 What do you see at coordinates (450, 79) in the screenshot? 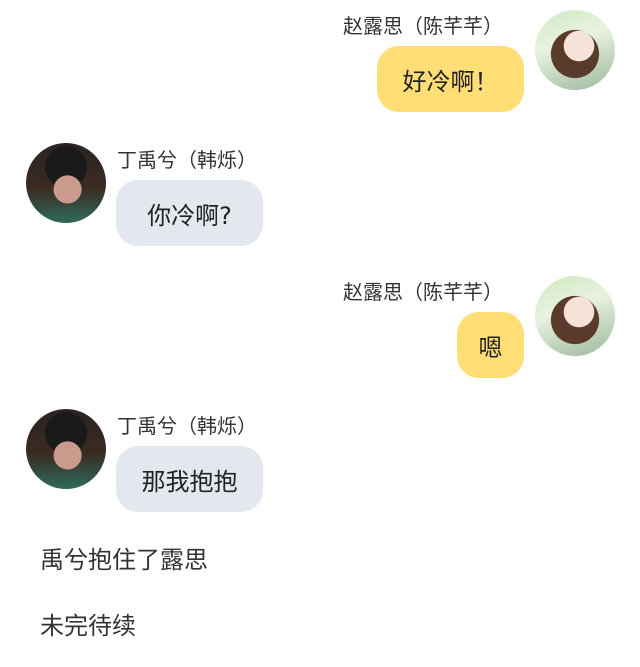
I see `message-bubble: 好冷啊！` at bounding box center [450, 79].